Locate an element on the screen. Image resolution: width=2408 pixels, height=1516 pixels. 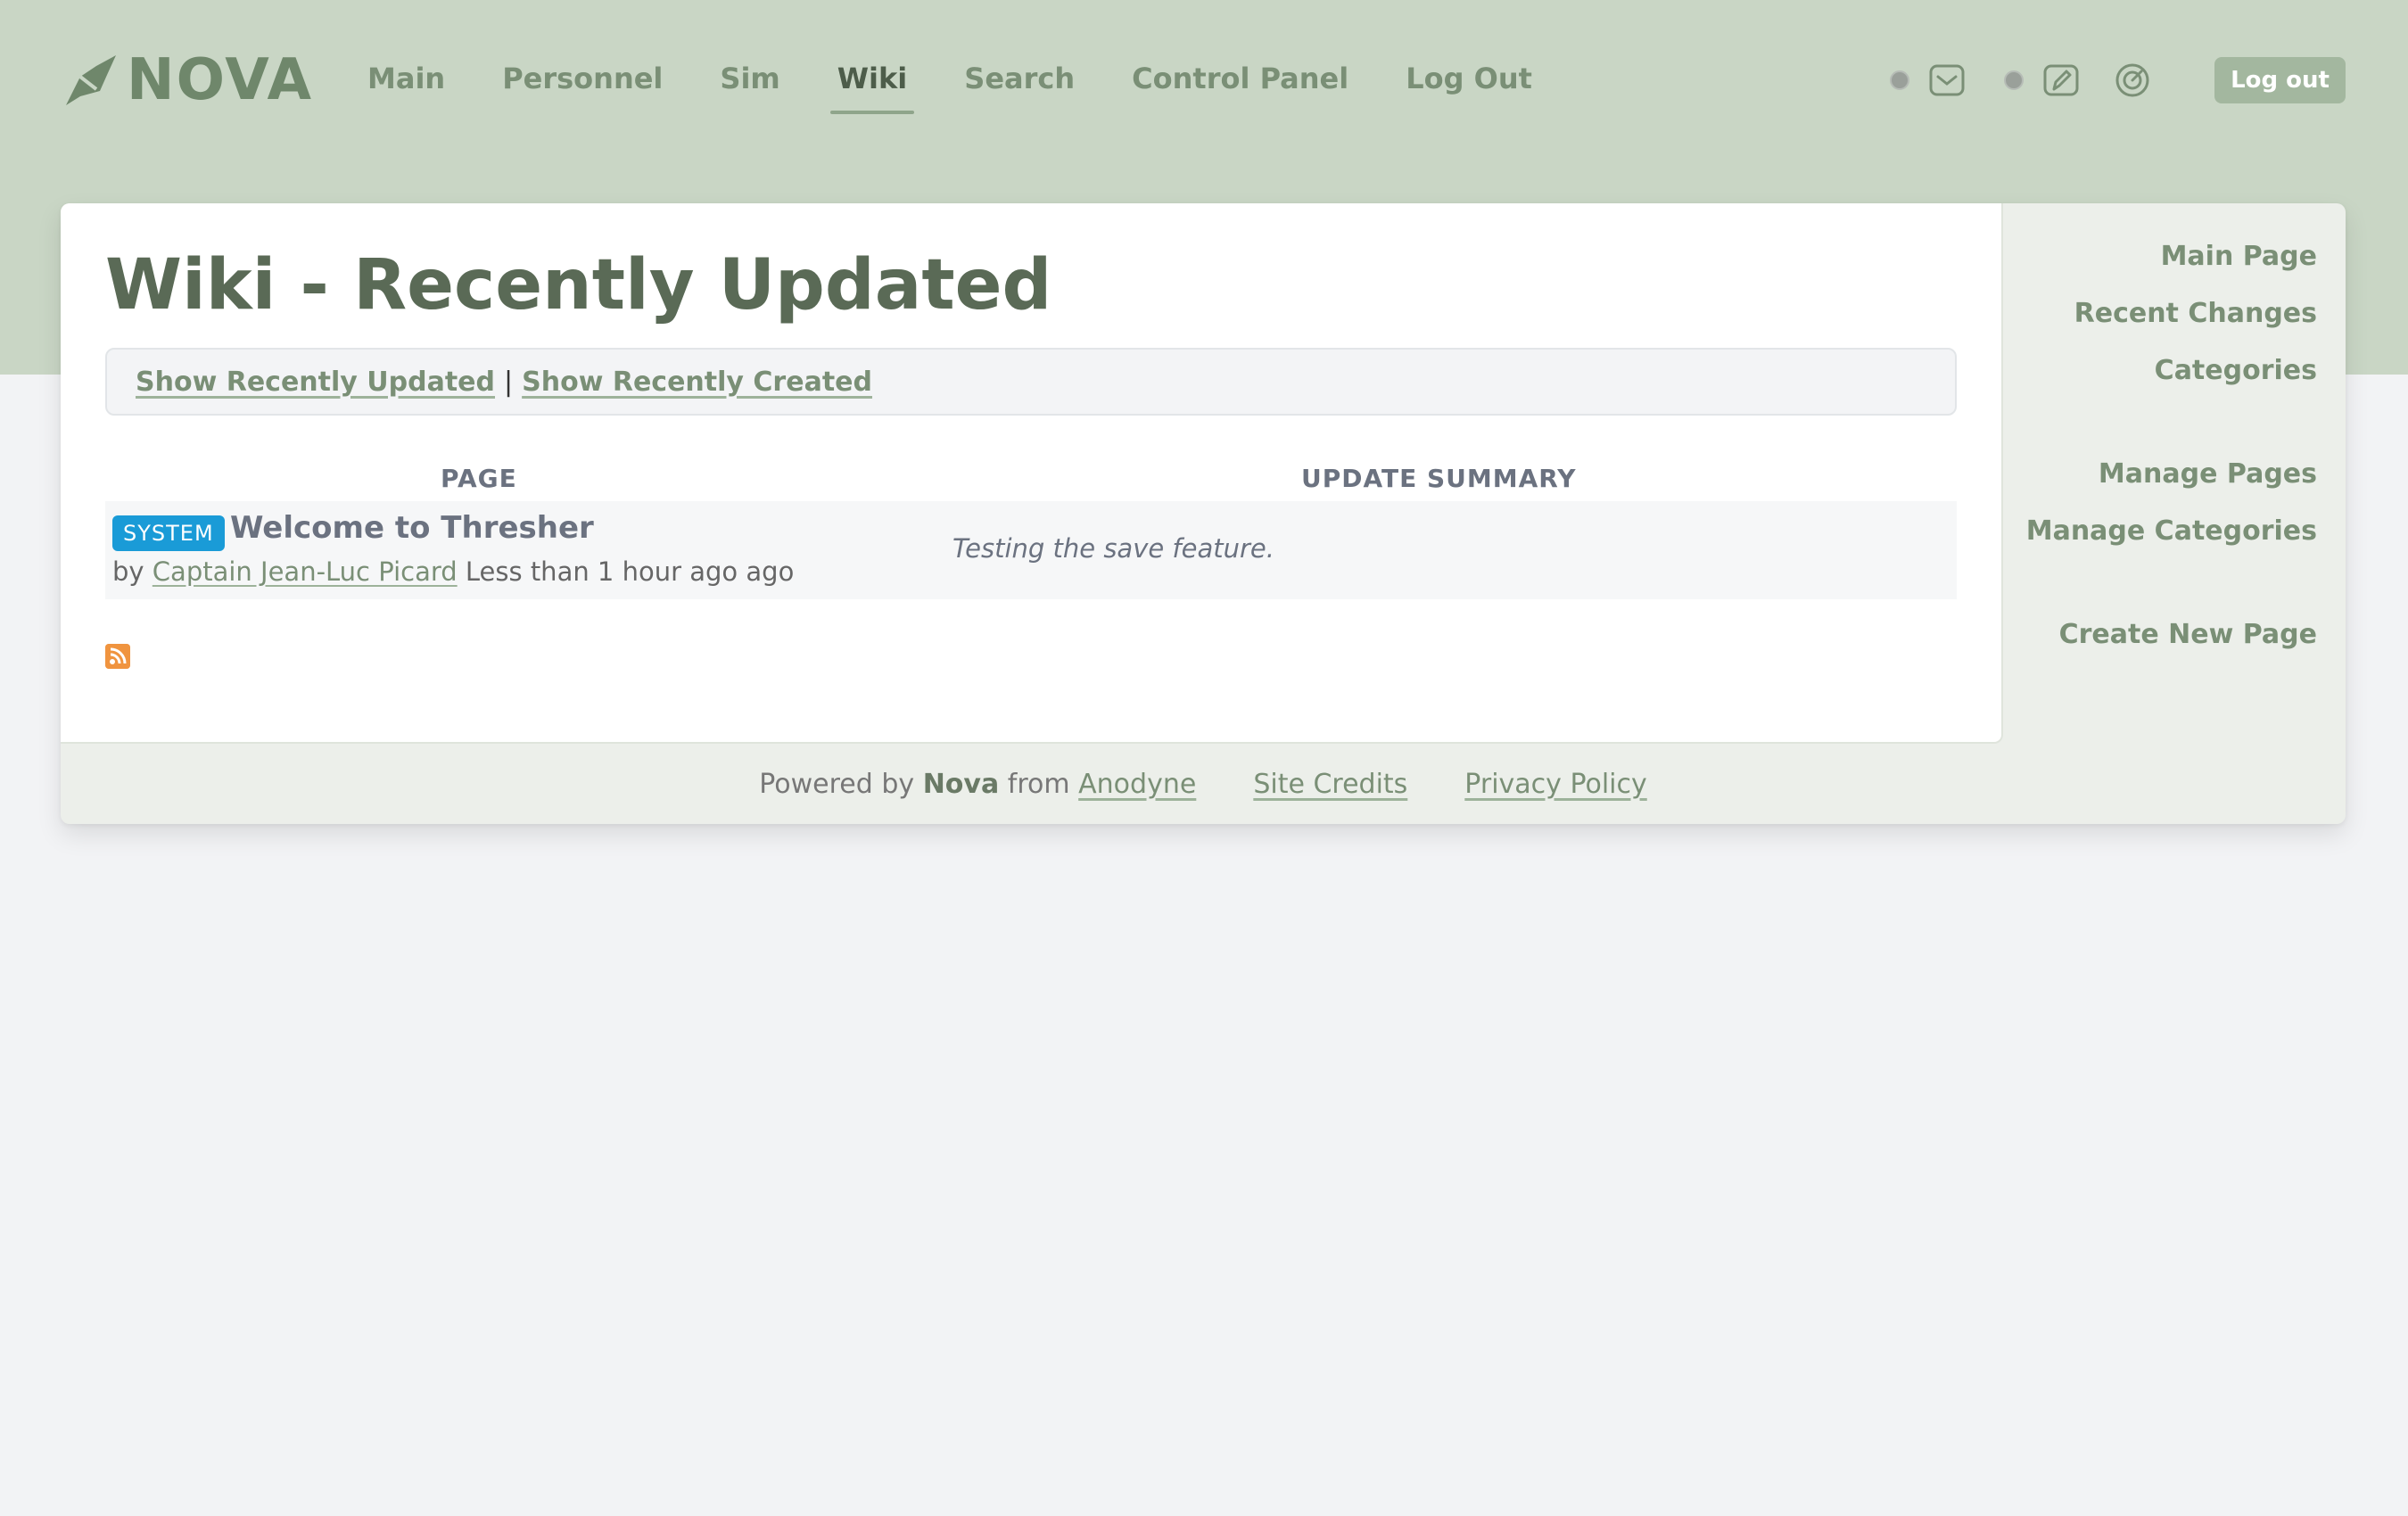
edit-status-dot is located at coordinates (2014, 80).